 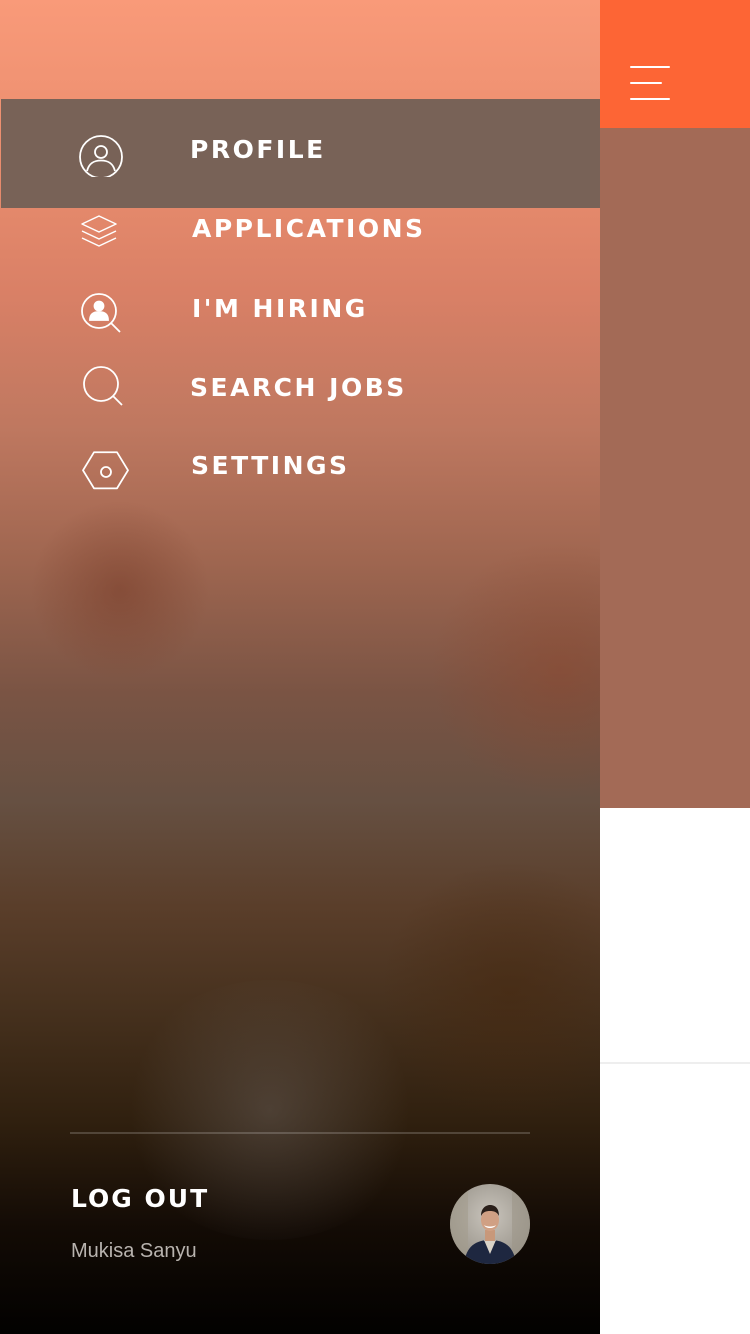 What do you see at coordinates (258, 149) in the screenshot?
I see `nav-item-label: PROFILE` at bounding box center [258, 149].